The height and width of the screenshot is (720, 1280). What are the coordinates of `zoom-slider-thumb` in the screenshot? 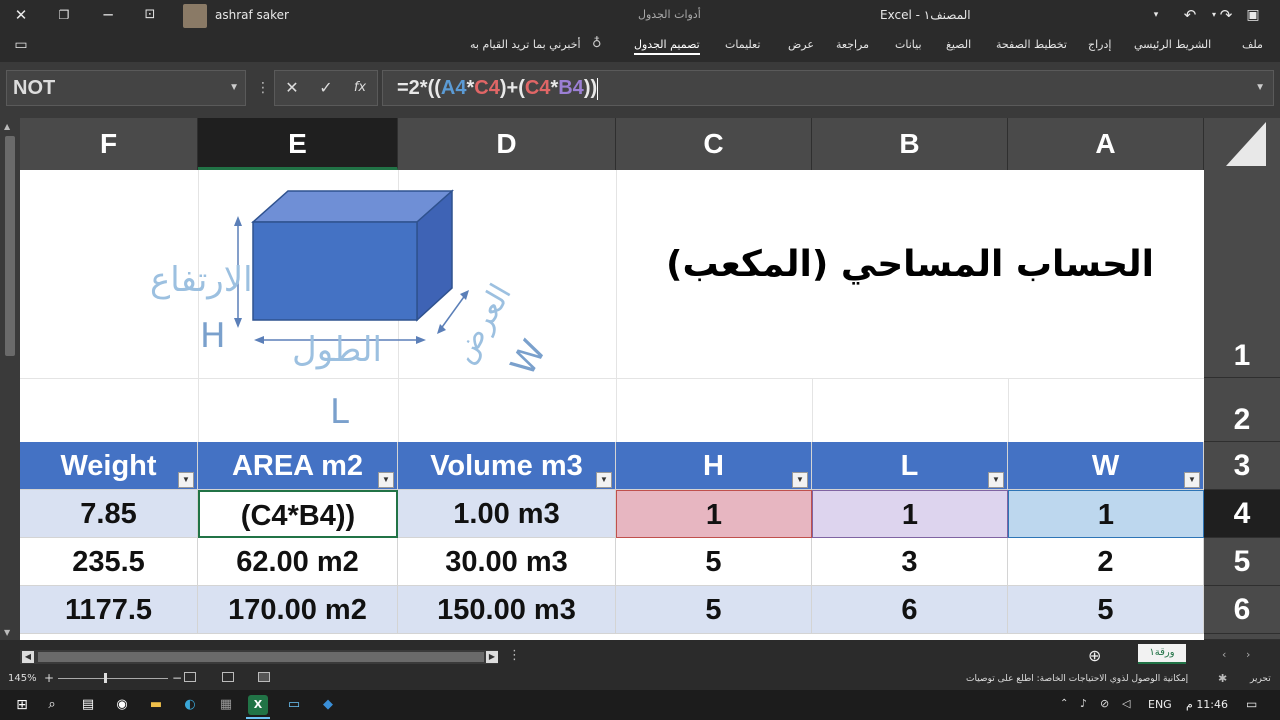 It's located at (105, 678).